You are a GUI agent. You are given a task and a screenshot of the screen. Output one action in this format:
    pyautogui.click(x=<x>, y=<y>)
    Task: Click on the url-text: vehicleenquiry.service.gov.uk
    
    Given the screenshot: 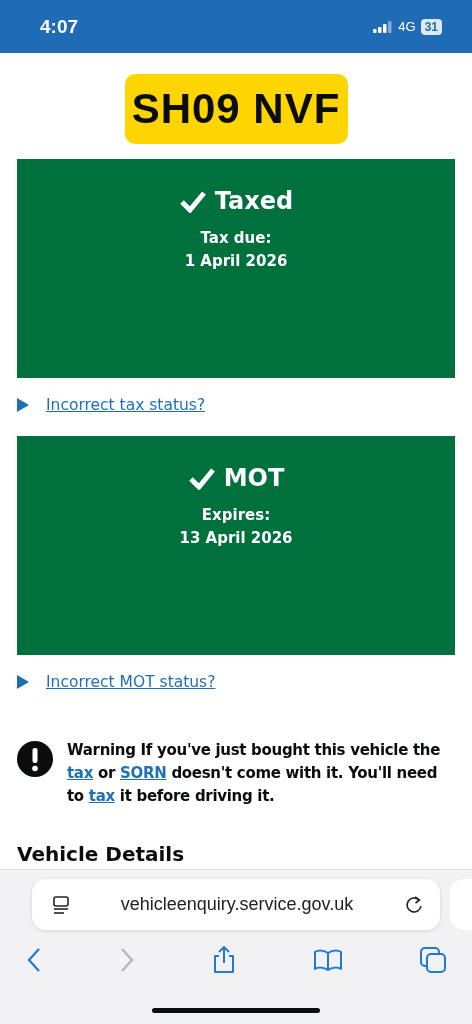 What is the action you would take?
    pyautogui.click(x=237, y=904)
    